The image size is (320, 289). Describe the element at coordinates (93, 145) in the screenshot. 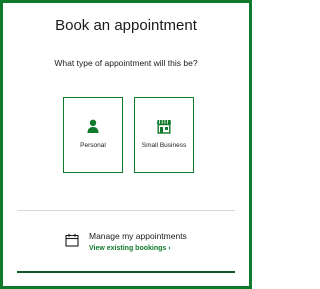

I see `personal-option-label: Personal` at that location.